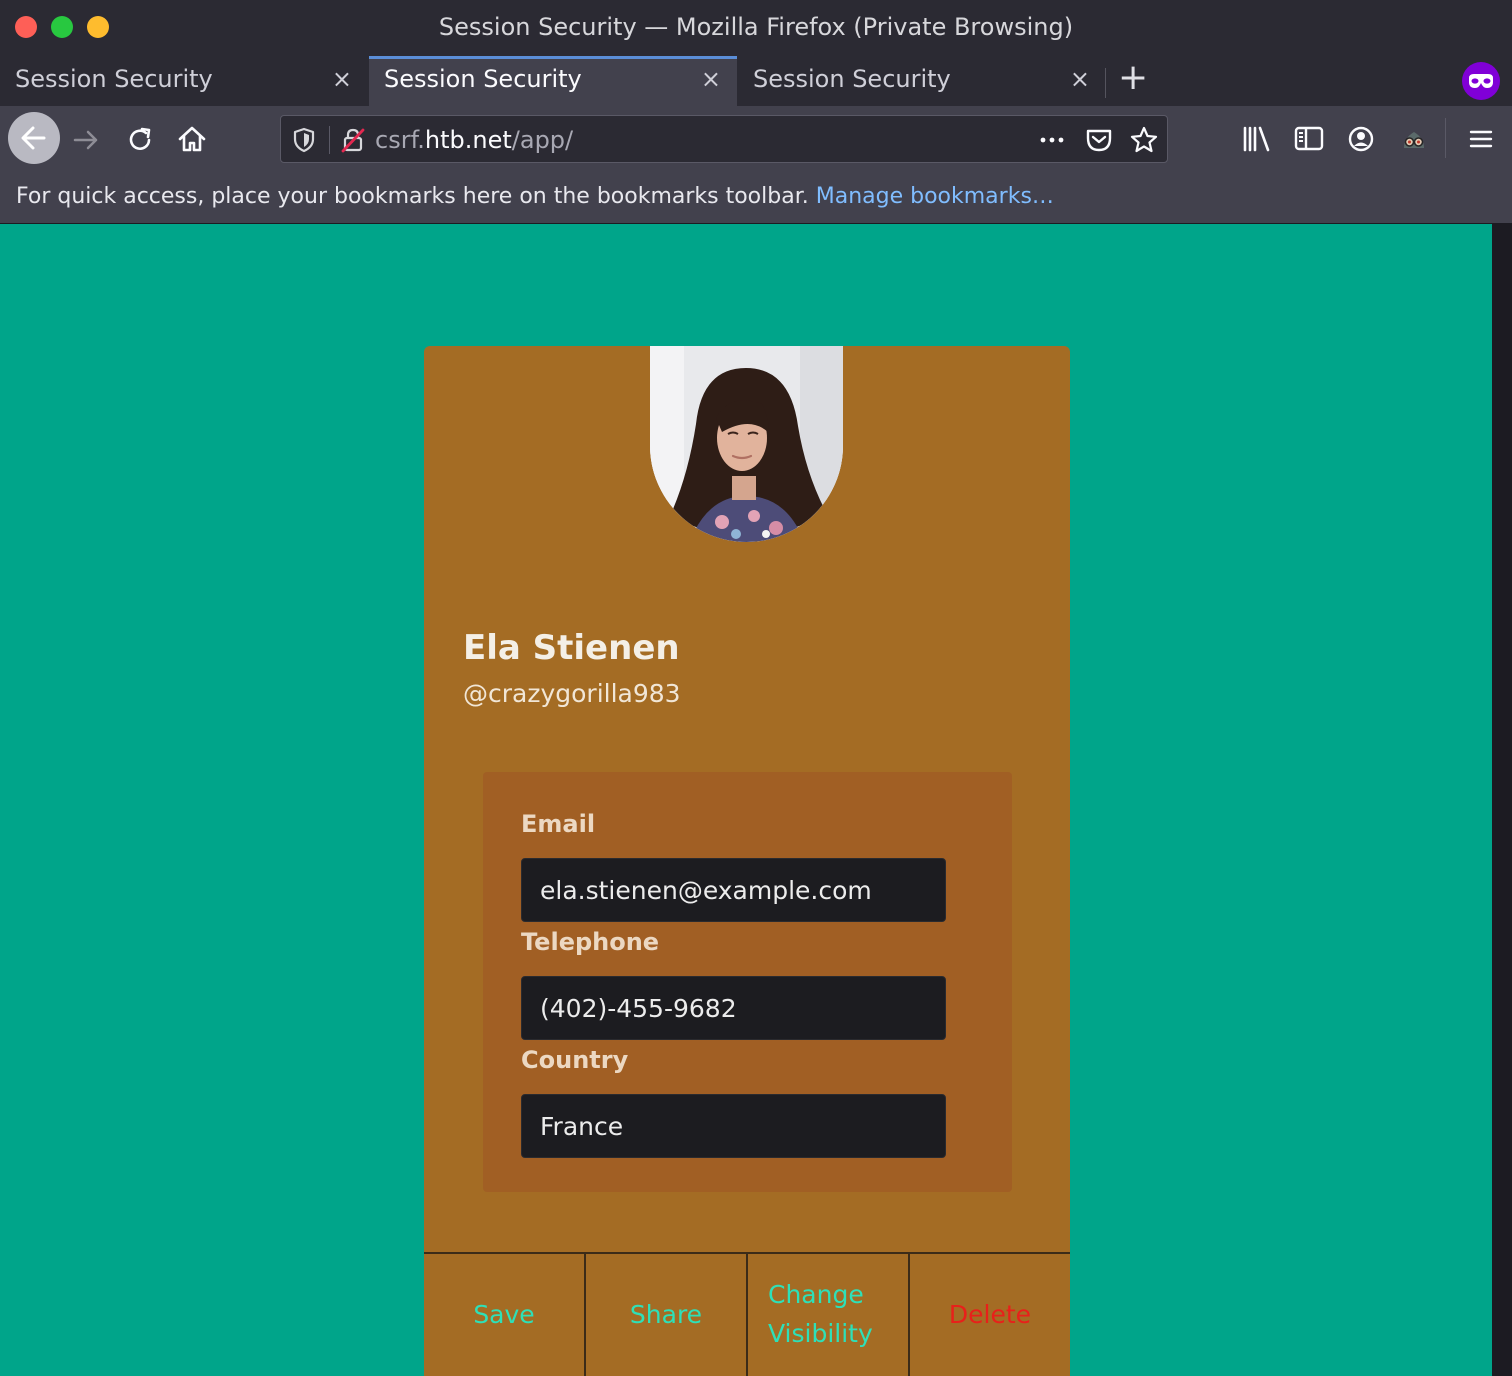  I want to click on account-icon, so click(1361, 139).